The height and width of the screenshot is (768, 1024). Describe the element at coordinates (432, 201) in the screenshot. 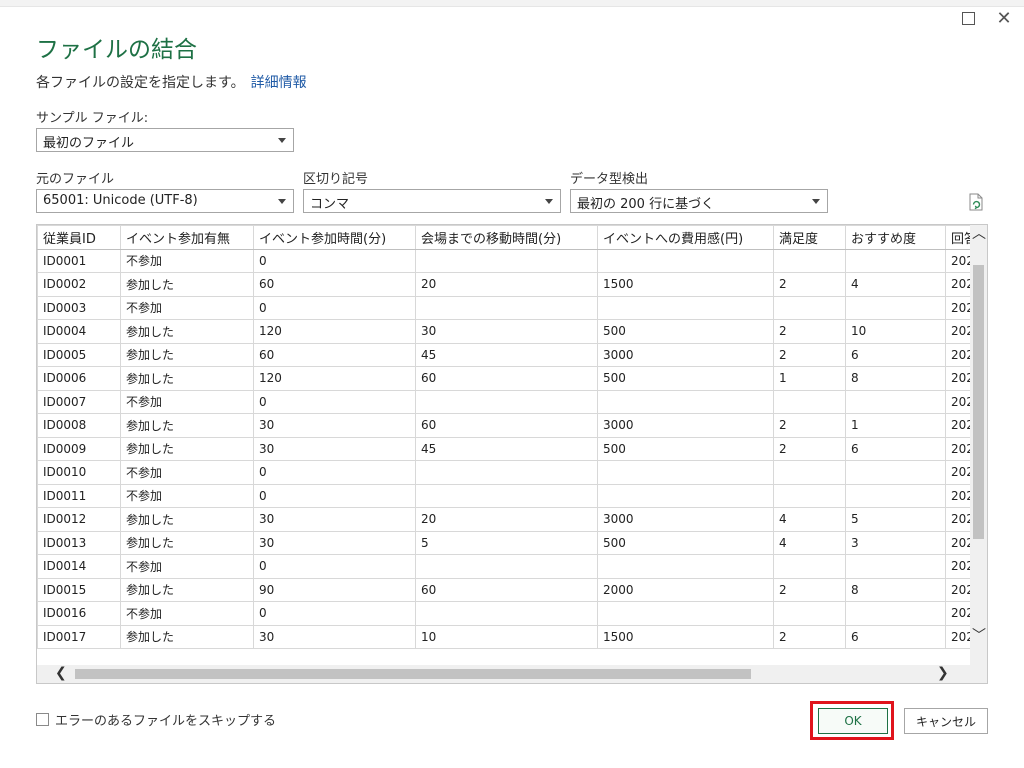

I see `delimiter-select: コンマ` at that location.